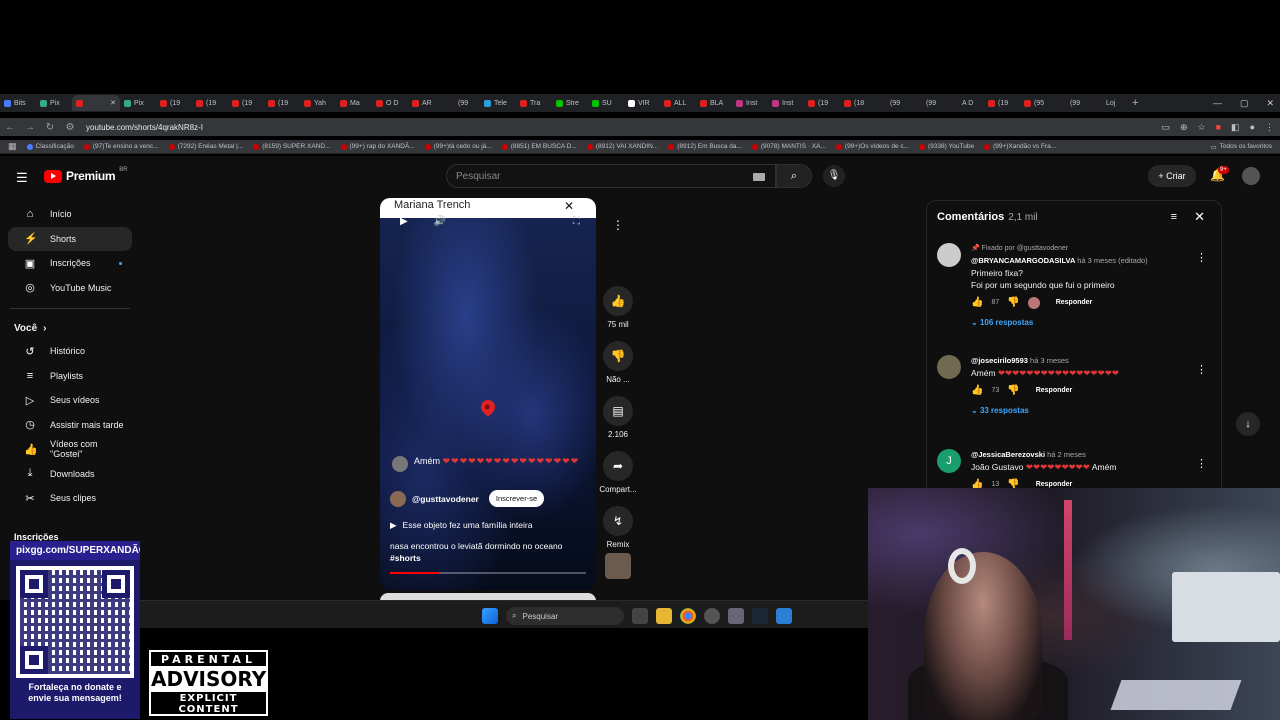 This screenshot has height=720, width=1280. What do you see at coordinates (1165, 127) in the screenshot?
I see `cast-icon: ▭` at bounding box center [1165, 127].